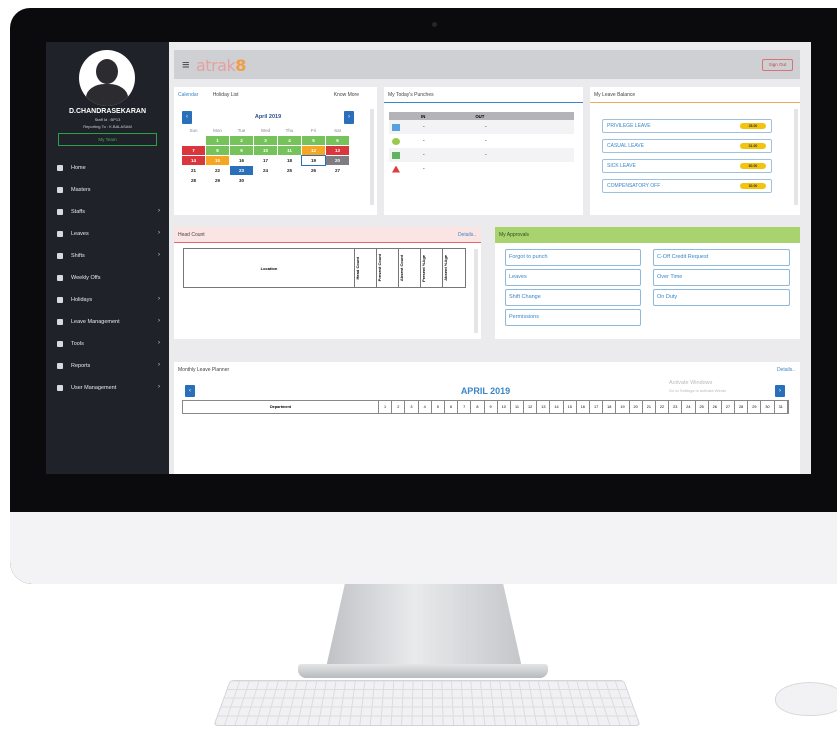 Image resolution: width=837 pixels, height=738 pixels. I want to click on calendar-day: 20, so click(337, 160).